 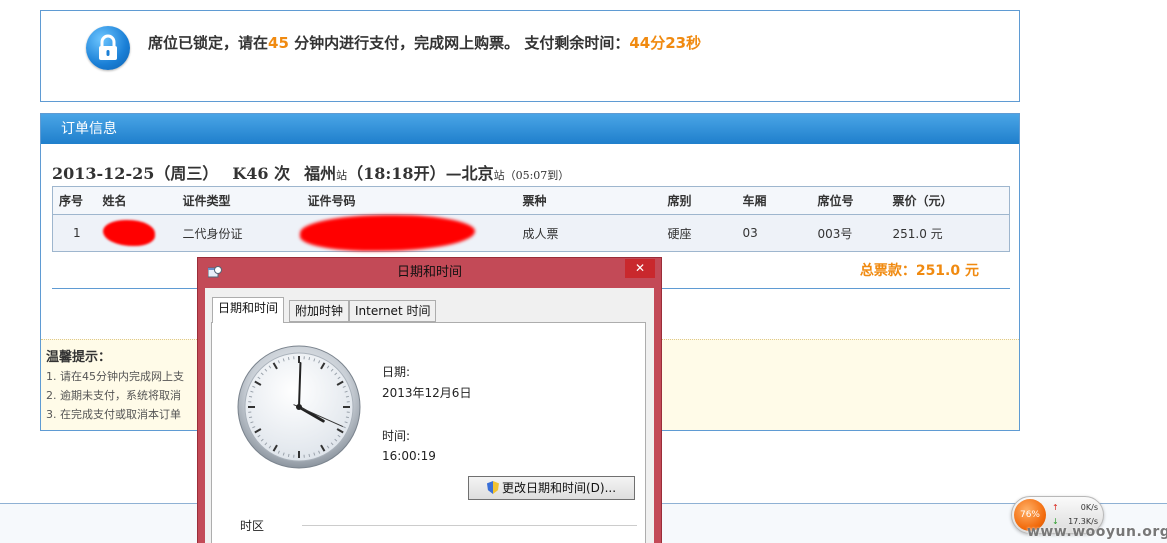 I want to click on list-item: 2. 逾期未支付，系统将取消, so click(x=113, y=395).